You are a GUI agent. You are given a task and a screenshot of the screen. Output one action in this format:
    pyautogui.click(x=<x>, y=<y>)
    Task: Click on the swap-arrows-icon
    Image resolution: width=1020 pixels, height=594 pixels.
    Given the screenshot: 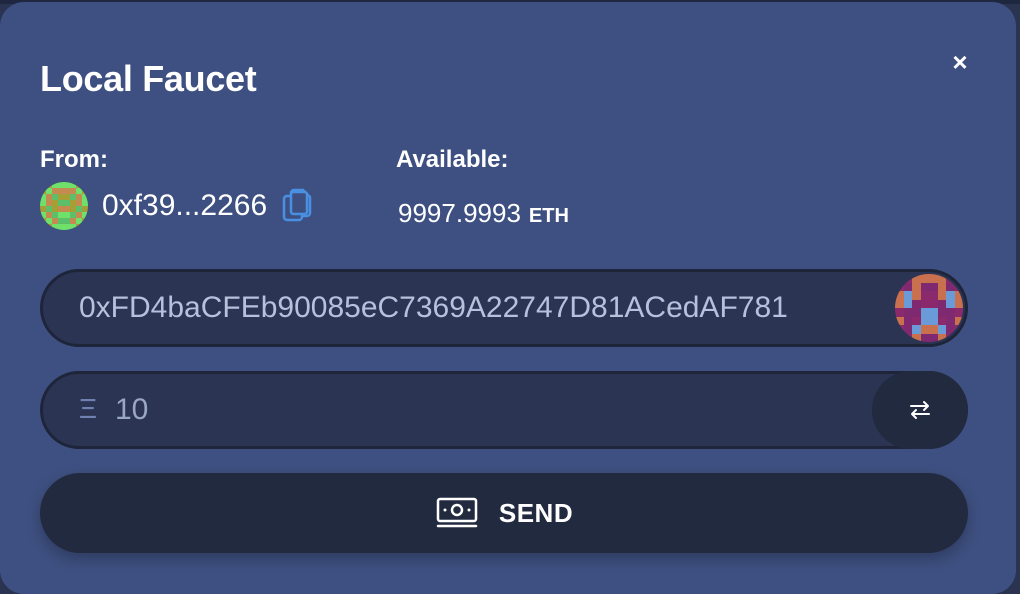 What is the action you would take?
    pyautogui.click(x=920, y=410)
    